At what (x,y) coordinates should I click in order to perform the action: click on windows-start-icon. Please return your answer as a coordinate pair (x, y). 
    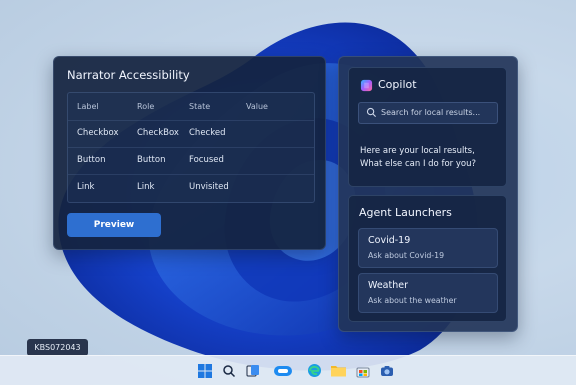
    Looking at the image, I should click on (204, 370).